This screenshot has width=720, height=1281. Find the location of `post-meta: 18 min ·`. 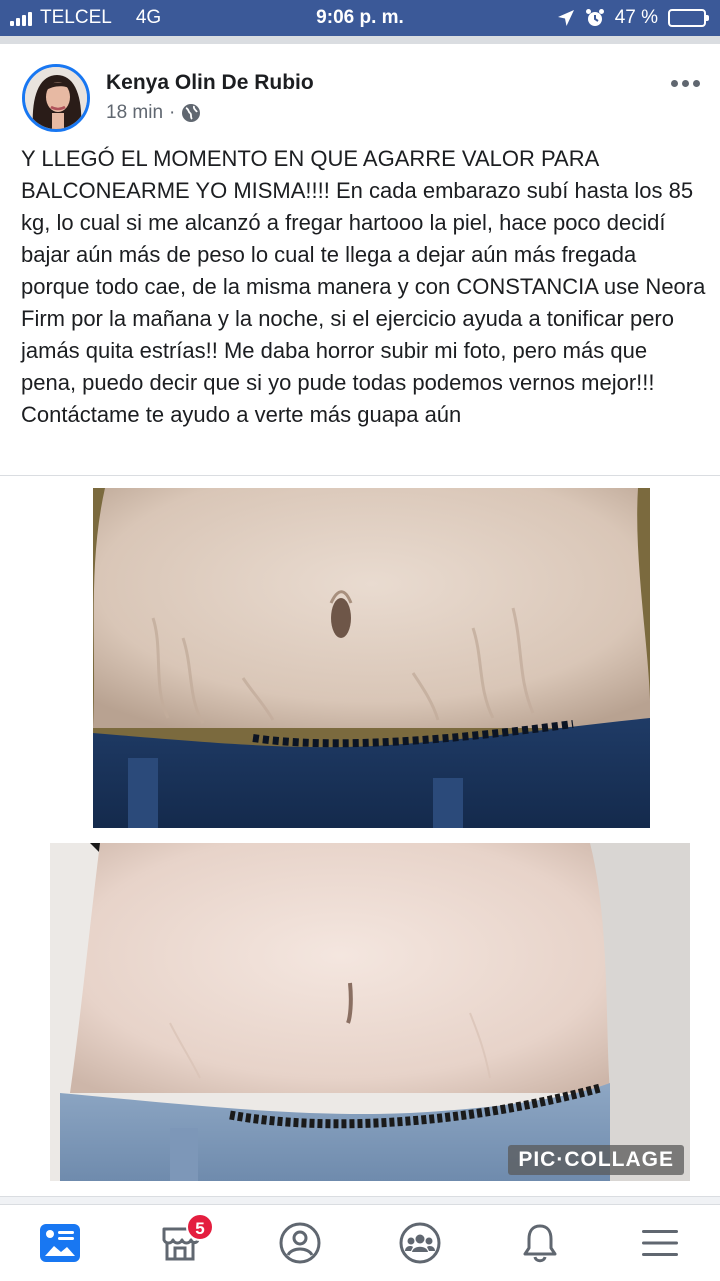

post-meta: 18 min · is located at coordinates (153, 113).